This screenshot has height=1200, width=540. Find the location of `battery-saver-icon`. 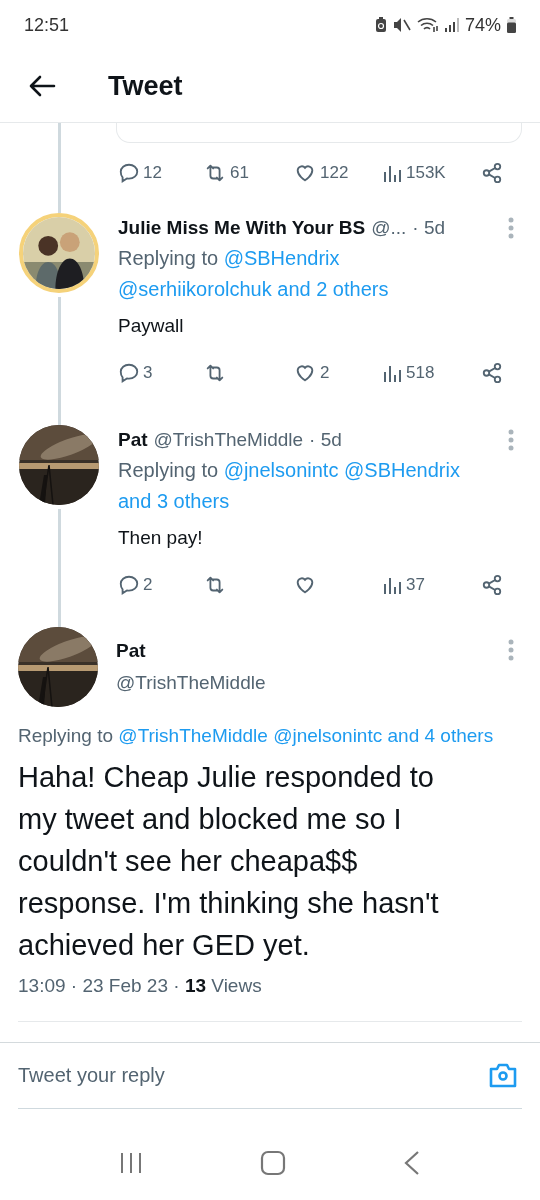

battery-saver-icon is located at coordinates (380, 25).